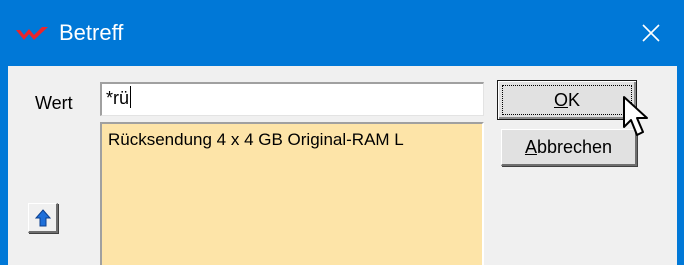  I want to click on ok-button-label: OK, so click(567, 99).